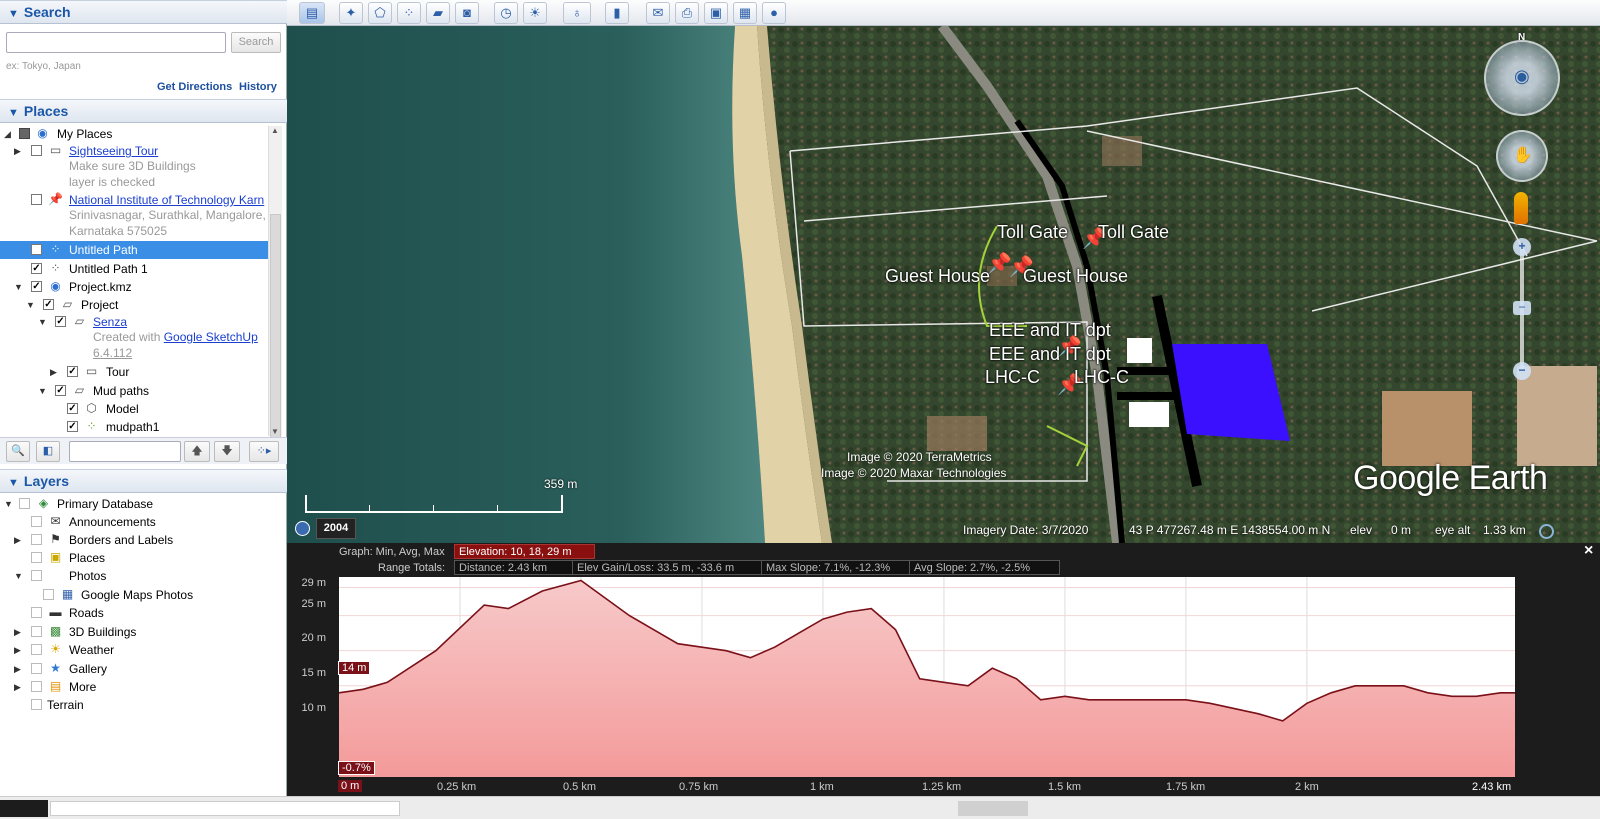  I want to click on print-icon: ⎙, so click(687, 13).